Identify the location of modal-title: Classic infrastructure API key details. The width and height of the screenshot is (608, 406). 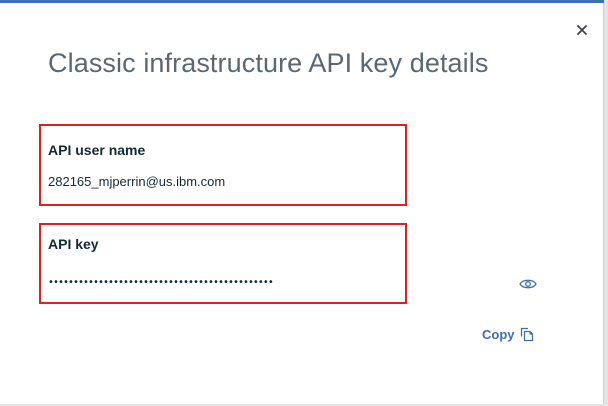
(268, 63).